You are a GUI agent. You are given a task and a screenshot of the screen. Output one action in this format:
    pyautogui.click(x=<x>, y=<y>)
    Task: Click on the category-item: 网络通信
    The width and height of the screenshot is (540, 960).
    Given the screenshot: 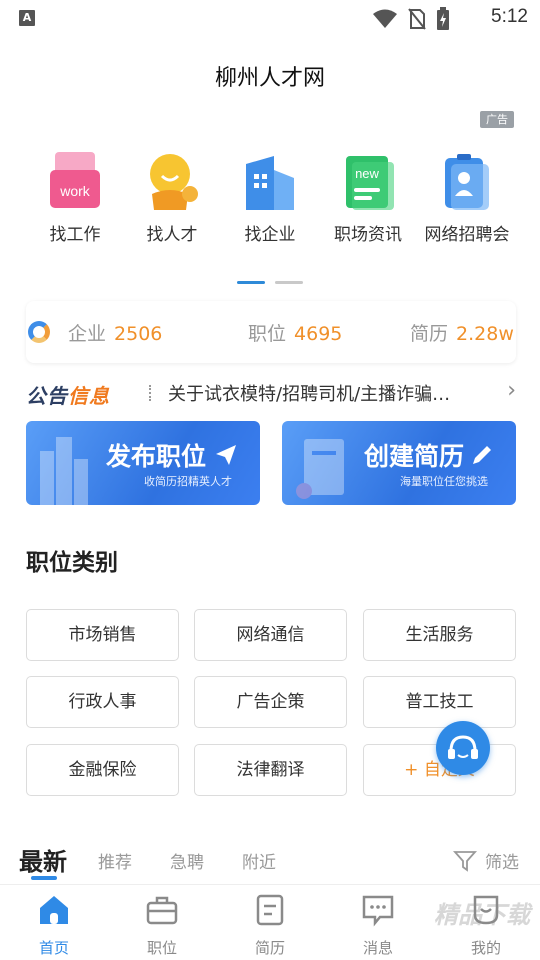 What is the action you would take?
    pyautogui.click(x=270, y=635)
    